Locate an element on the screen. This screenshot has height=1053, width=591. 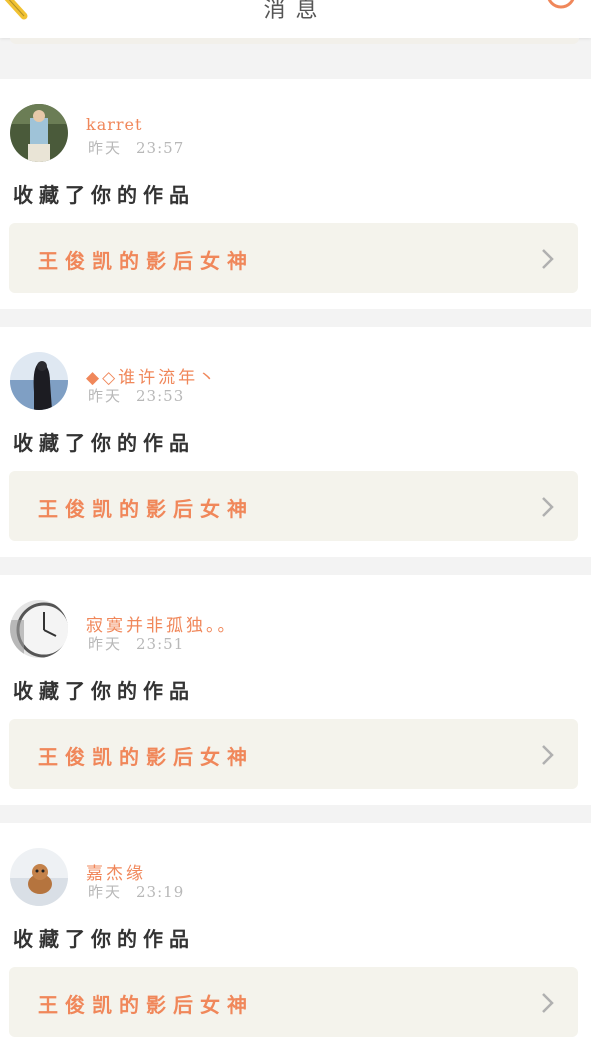
page-title: 消息 is located at coordinates (295, 11).